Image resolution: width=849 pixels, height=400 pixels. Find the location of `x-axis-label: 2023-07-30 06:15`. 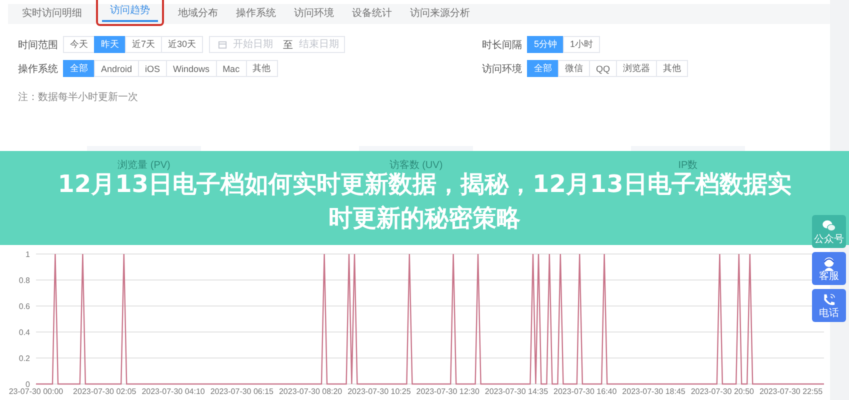

x-axis-label: 2023-07-30 06:15 is located at coordinates (242, 391).